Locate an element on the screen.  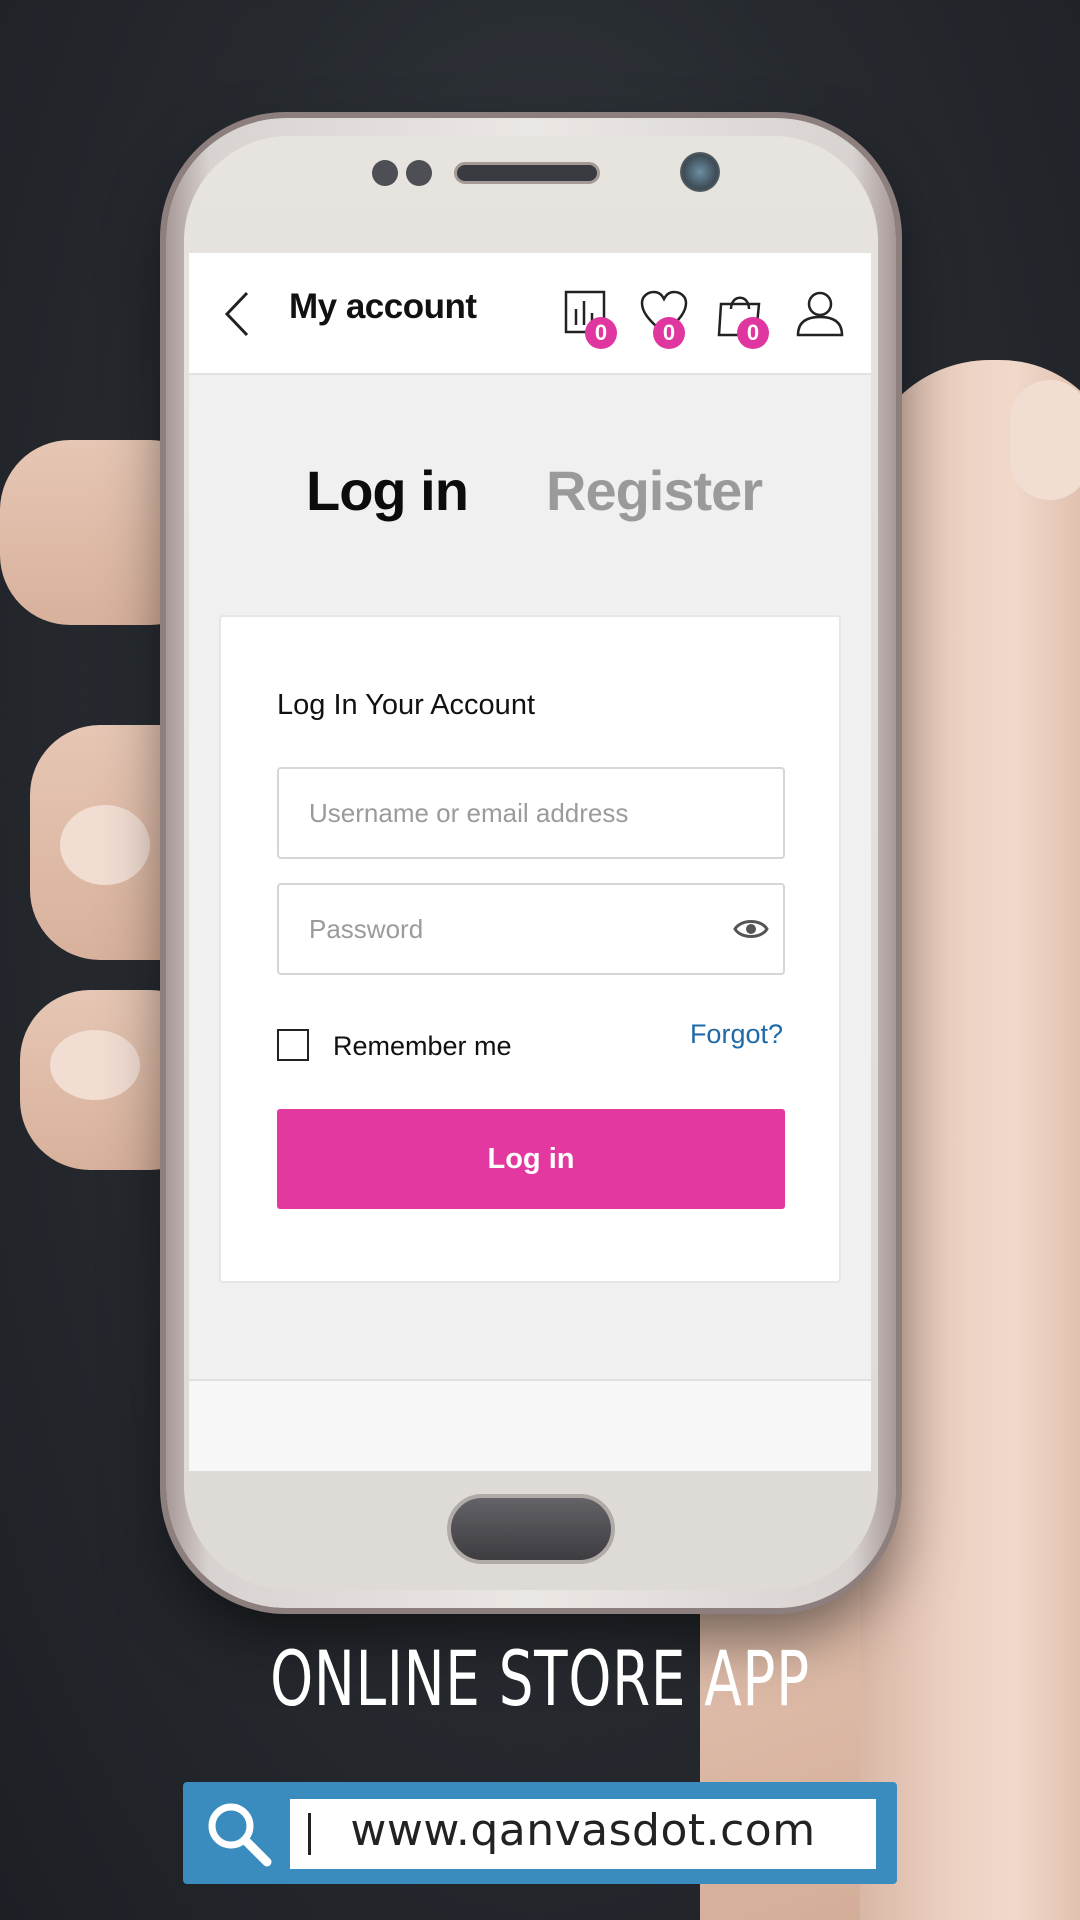
user-icon is located at coordinates (820, 314).